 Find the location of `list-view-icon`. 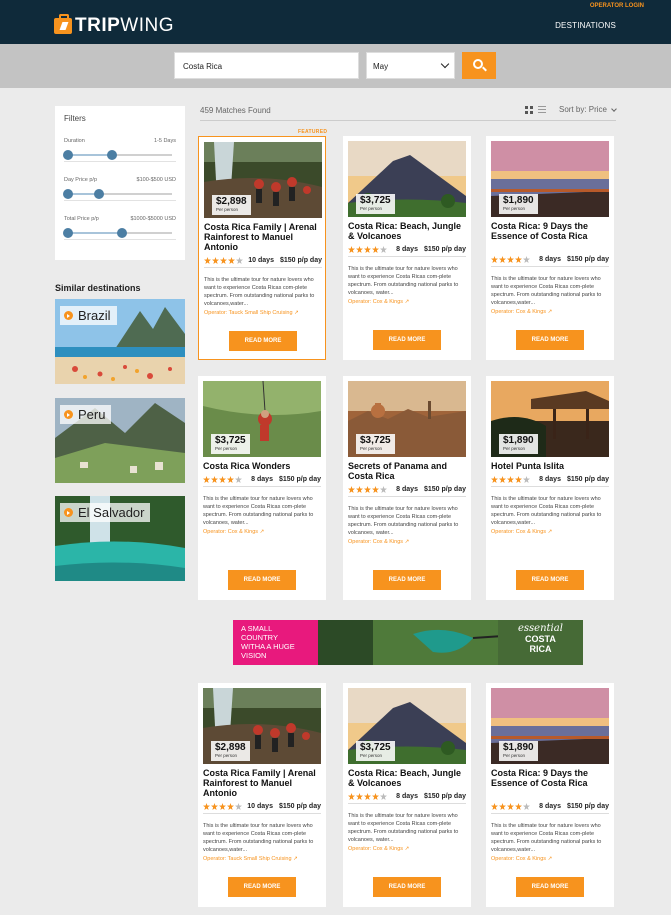

list-view-icon is located at coordinates (541, 109).